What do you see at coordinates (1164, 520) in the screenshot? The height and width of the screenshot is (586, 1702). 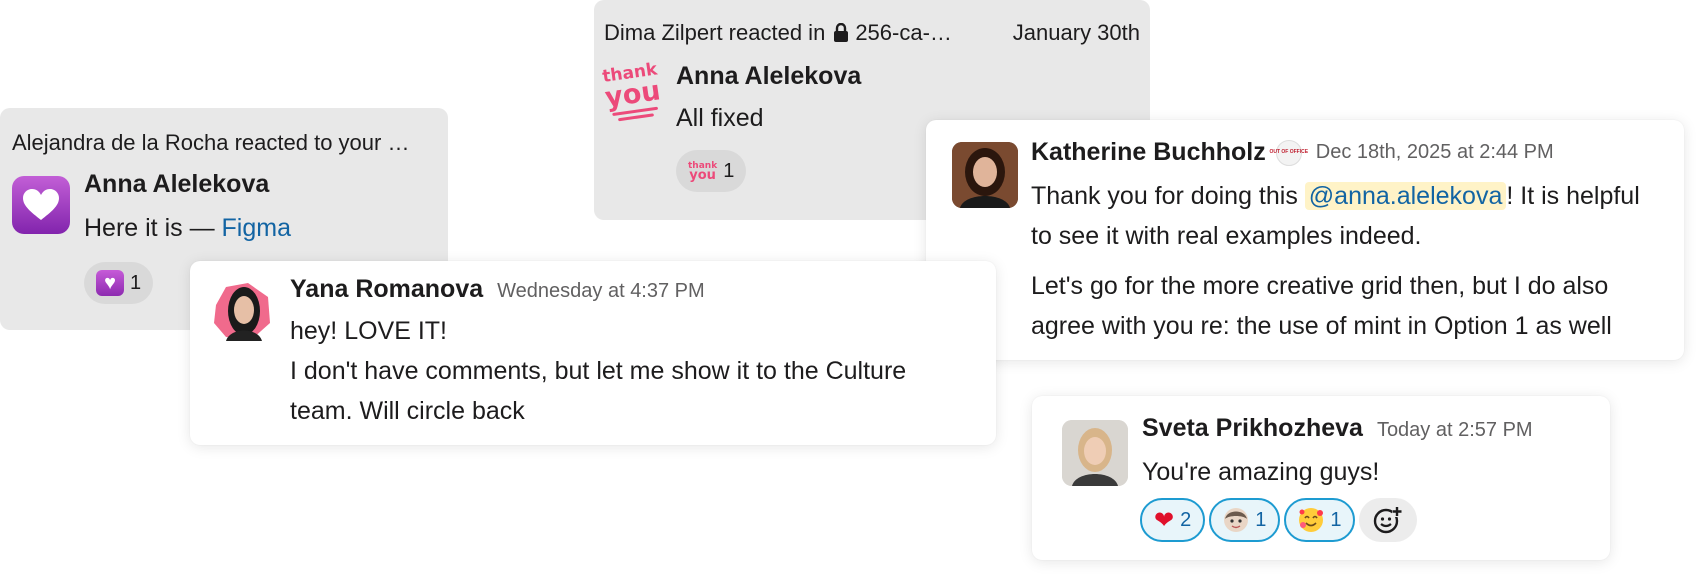 I see `red-heart-icon: ❤` at bounding box center [1164, 520].